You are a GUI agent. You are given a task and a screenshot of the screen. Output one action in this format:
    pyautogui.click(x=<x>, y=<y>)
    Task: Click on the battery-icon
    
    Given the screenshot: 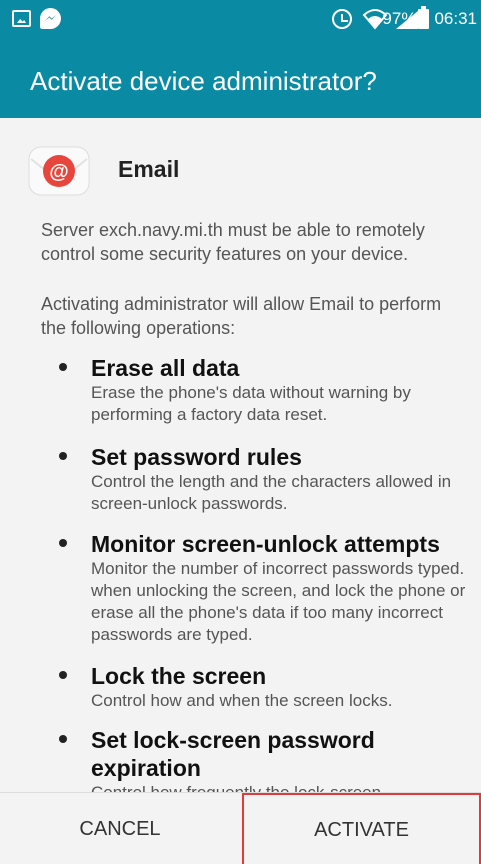 What is the action you would take?
    pyautogui.click(x=424, y=17)
    